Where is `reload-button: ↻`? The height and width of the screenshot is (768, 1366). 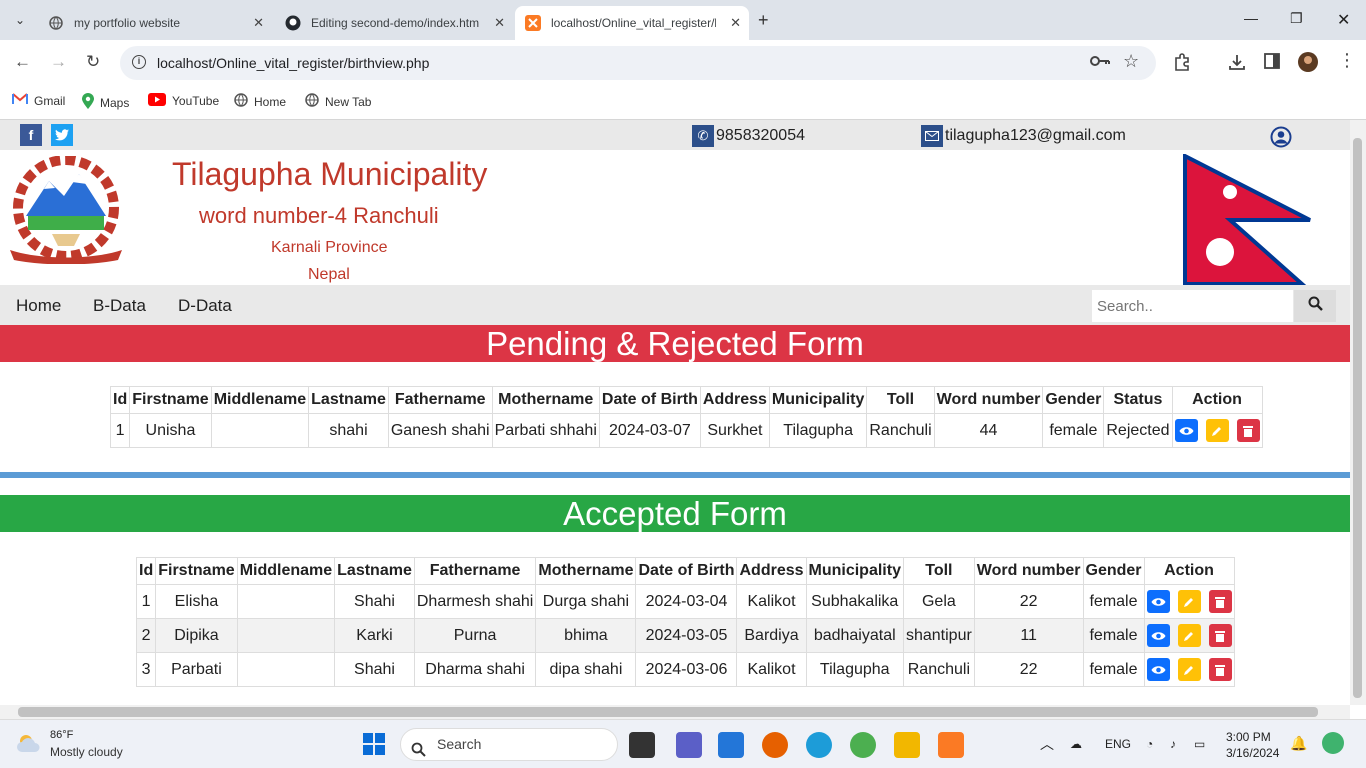 reload-button: ↻ is located at coordinates (93, 62).